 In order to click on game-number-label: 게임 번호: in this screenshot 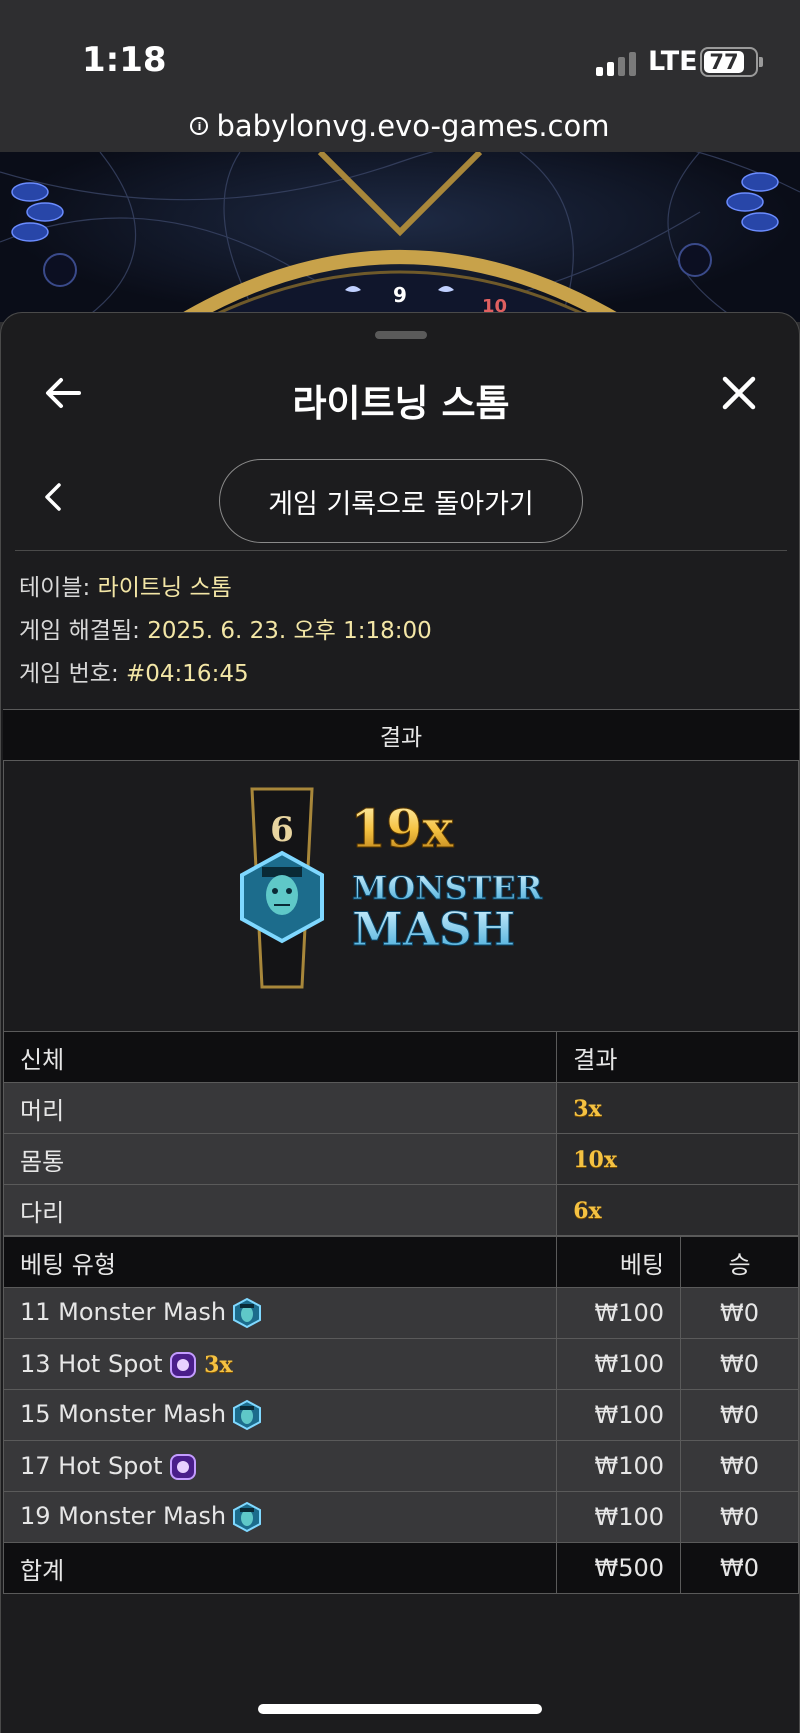, I will do `click(69, 674)`.